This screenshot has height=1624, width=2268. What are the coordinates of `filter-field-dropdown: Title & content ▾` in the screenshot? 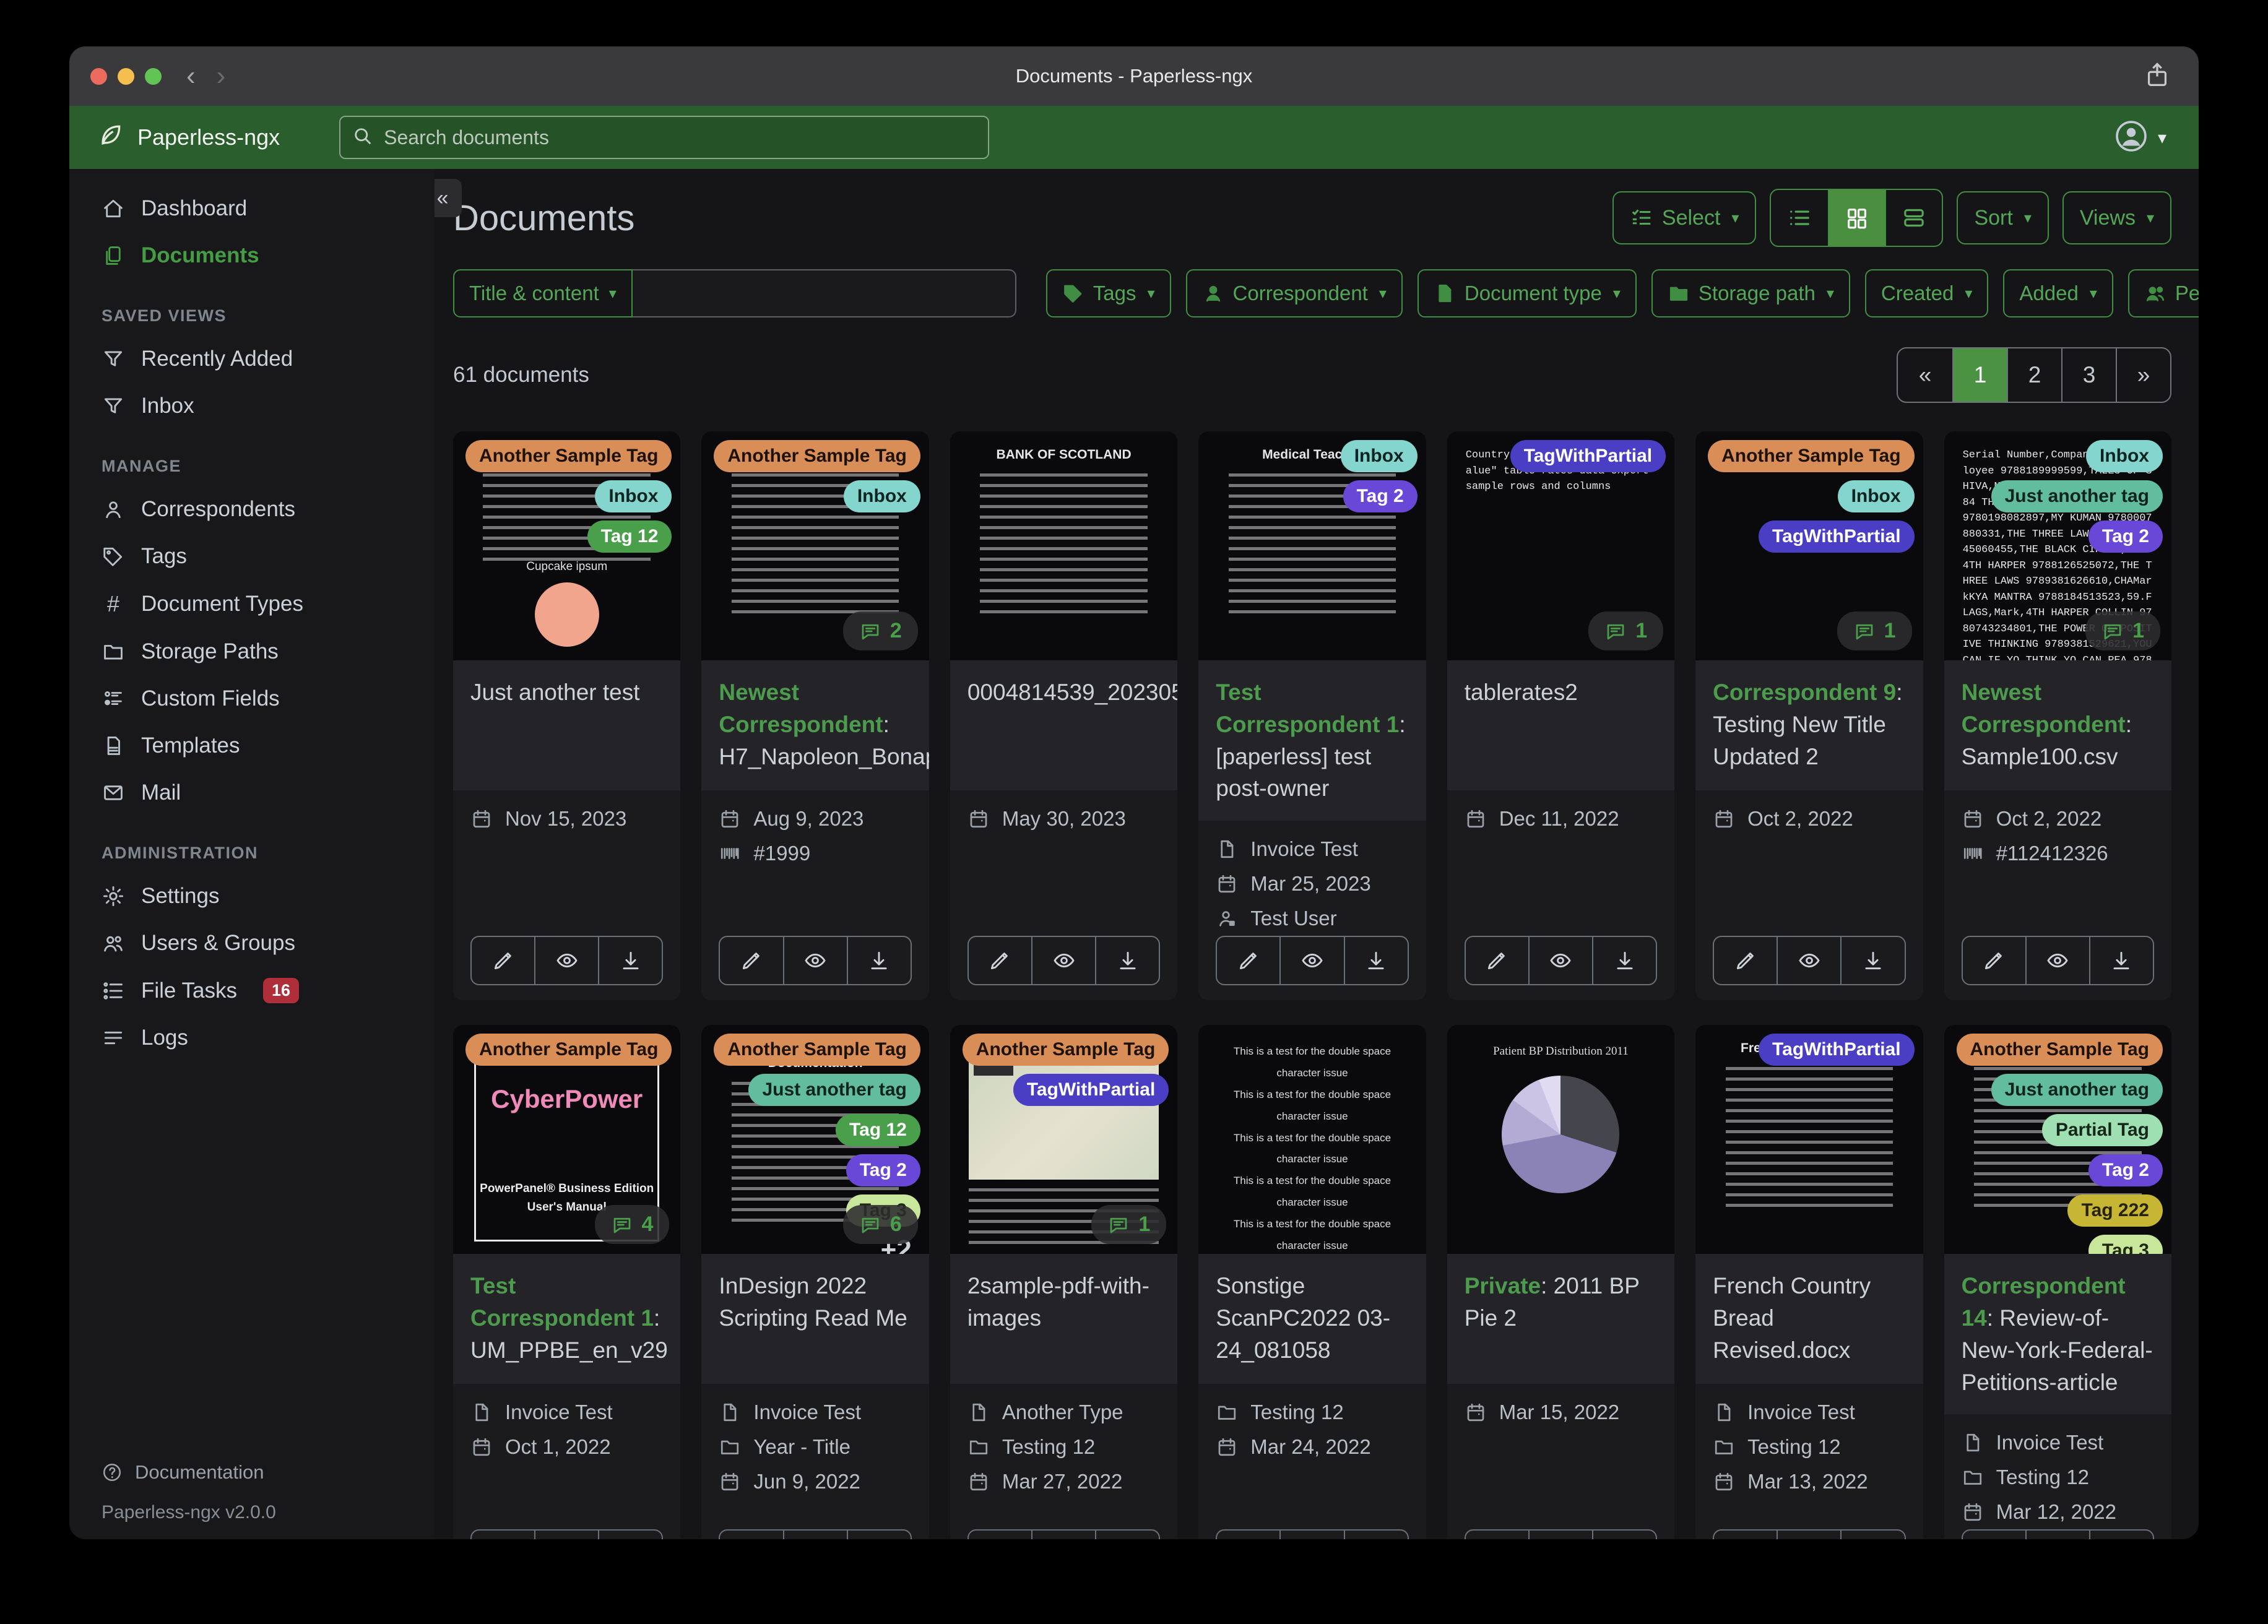 It's located at (543, 293).